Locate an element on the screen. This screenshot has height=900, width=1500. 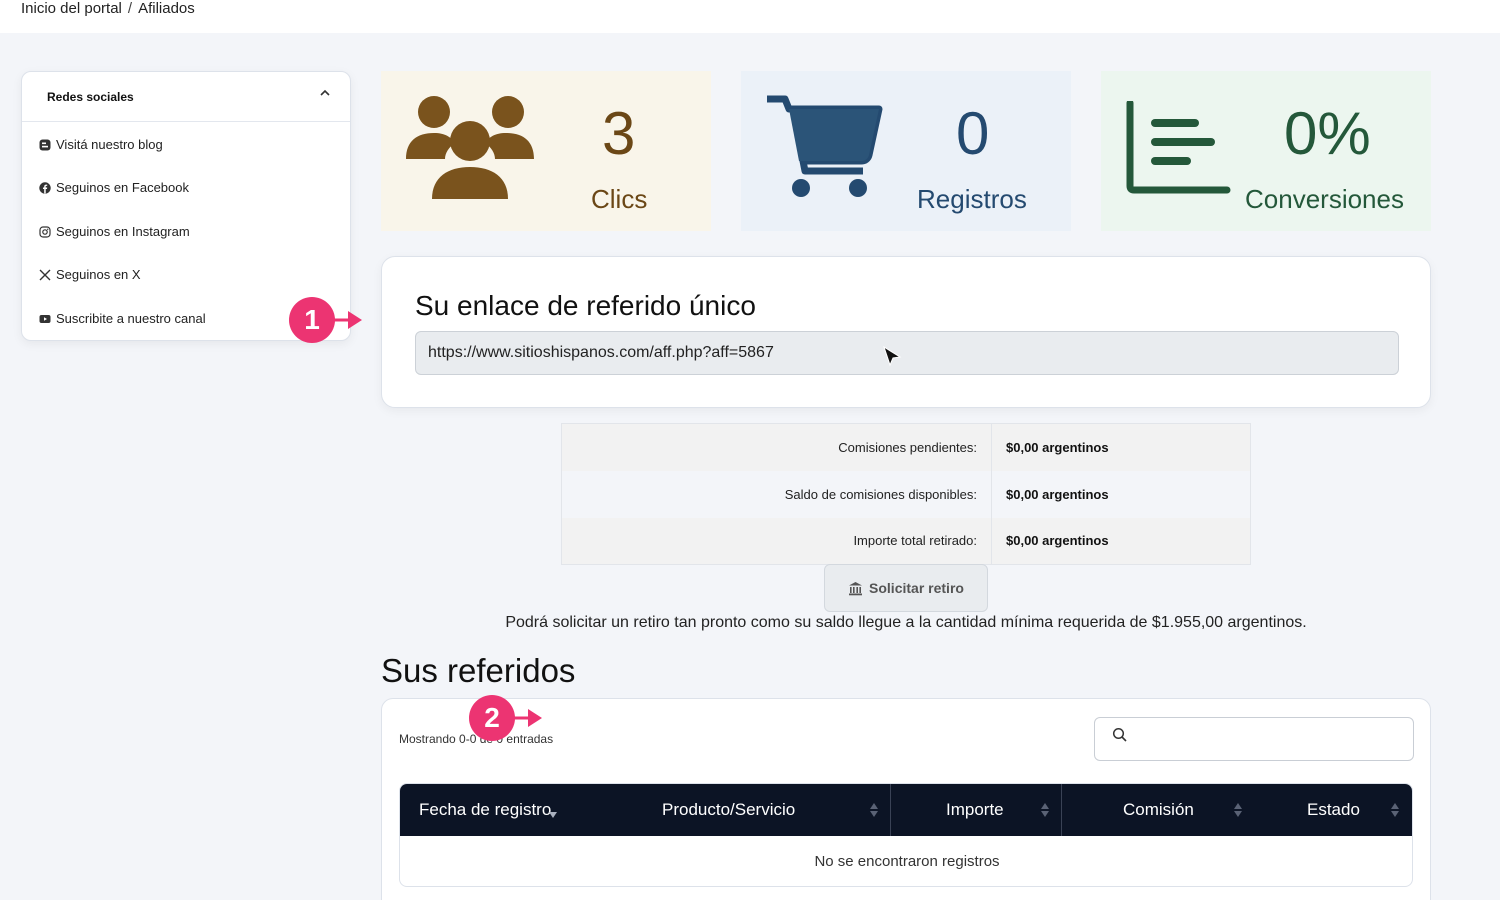
annotation-badge-1: 1 is located at coordinates (312, 320).